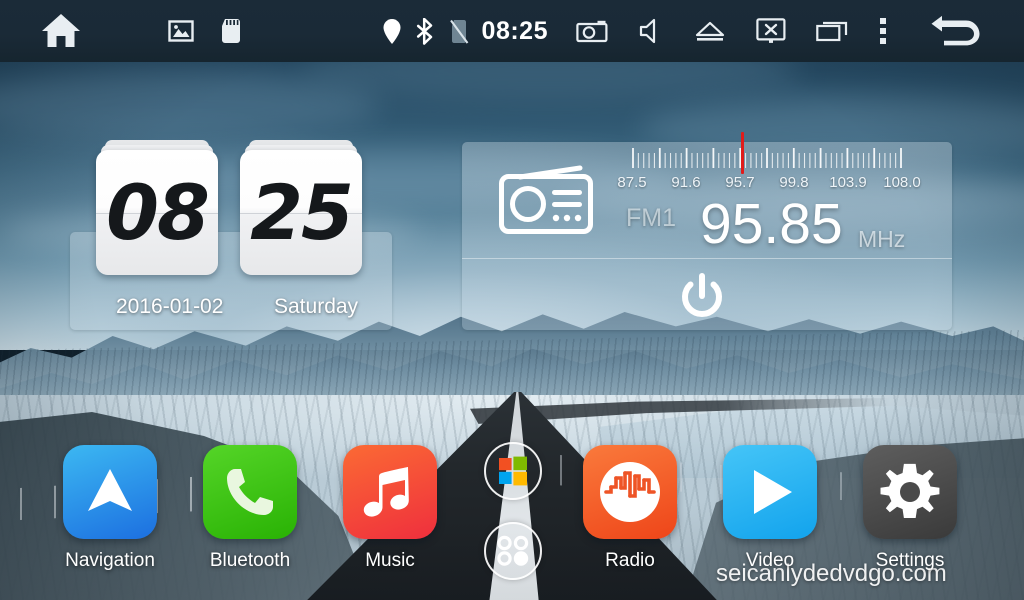 The image size is (1024, 600). I want to click on radio-band-label: FM1, so click(651, 218).